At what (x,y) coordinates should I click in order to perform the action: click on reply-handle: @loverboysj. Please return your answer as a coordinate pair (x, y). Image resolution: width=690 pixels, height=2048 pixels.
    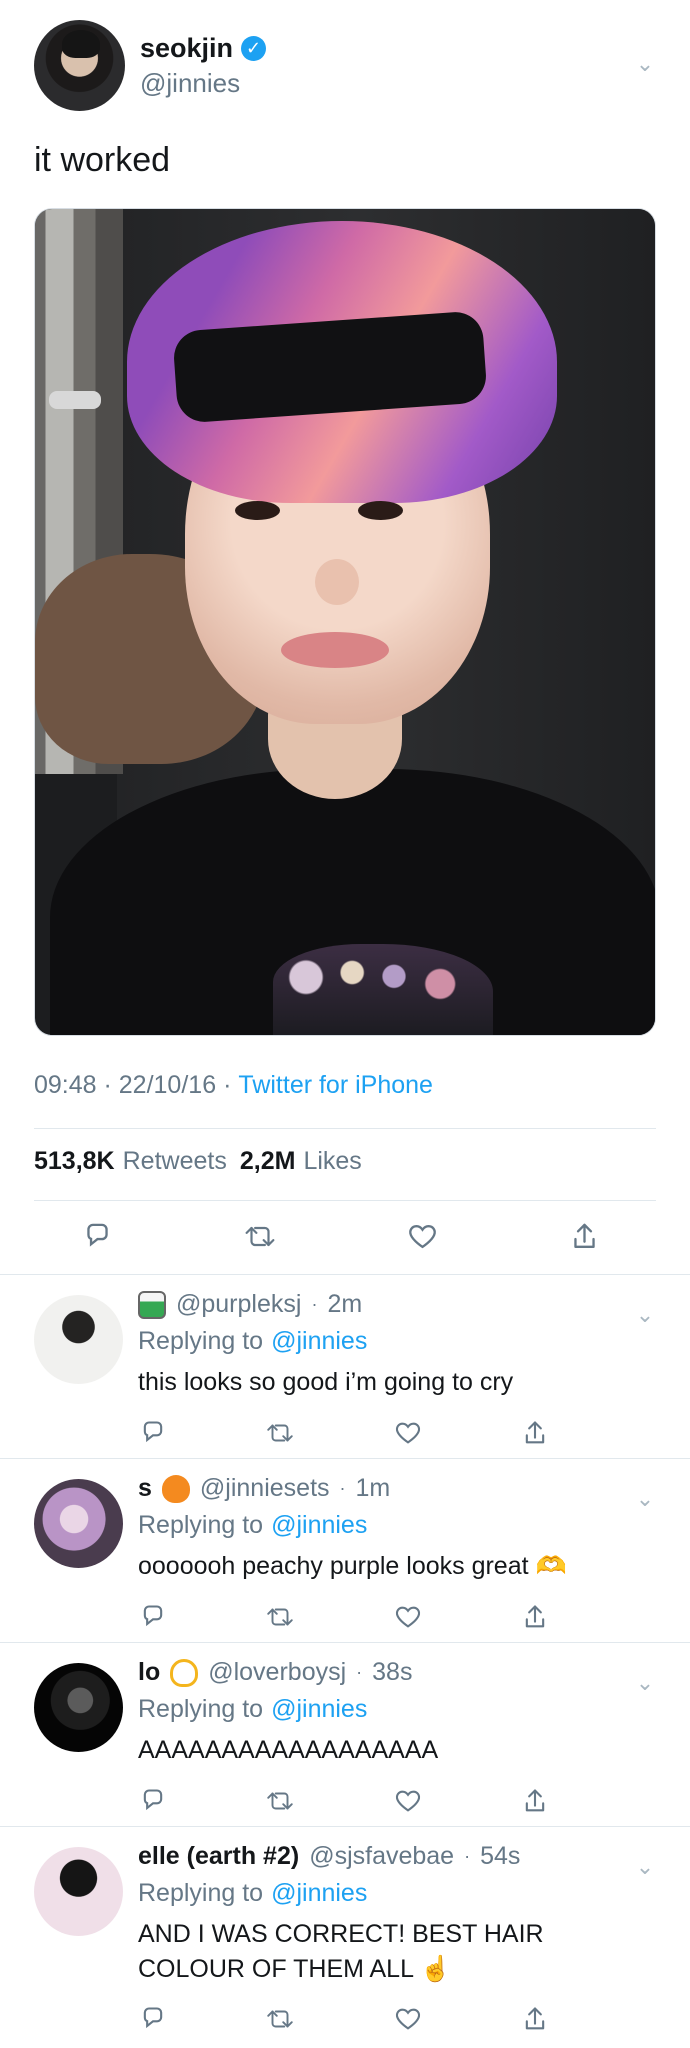
    Looking at the image, I should click on (277, 1672).